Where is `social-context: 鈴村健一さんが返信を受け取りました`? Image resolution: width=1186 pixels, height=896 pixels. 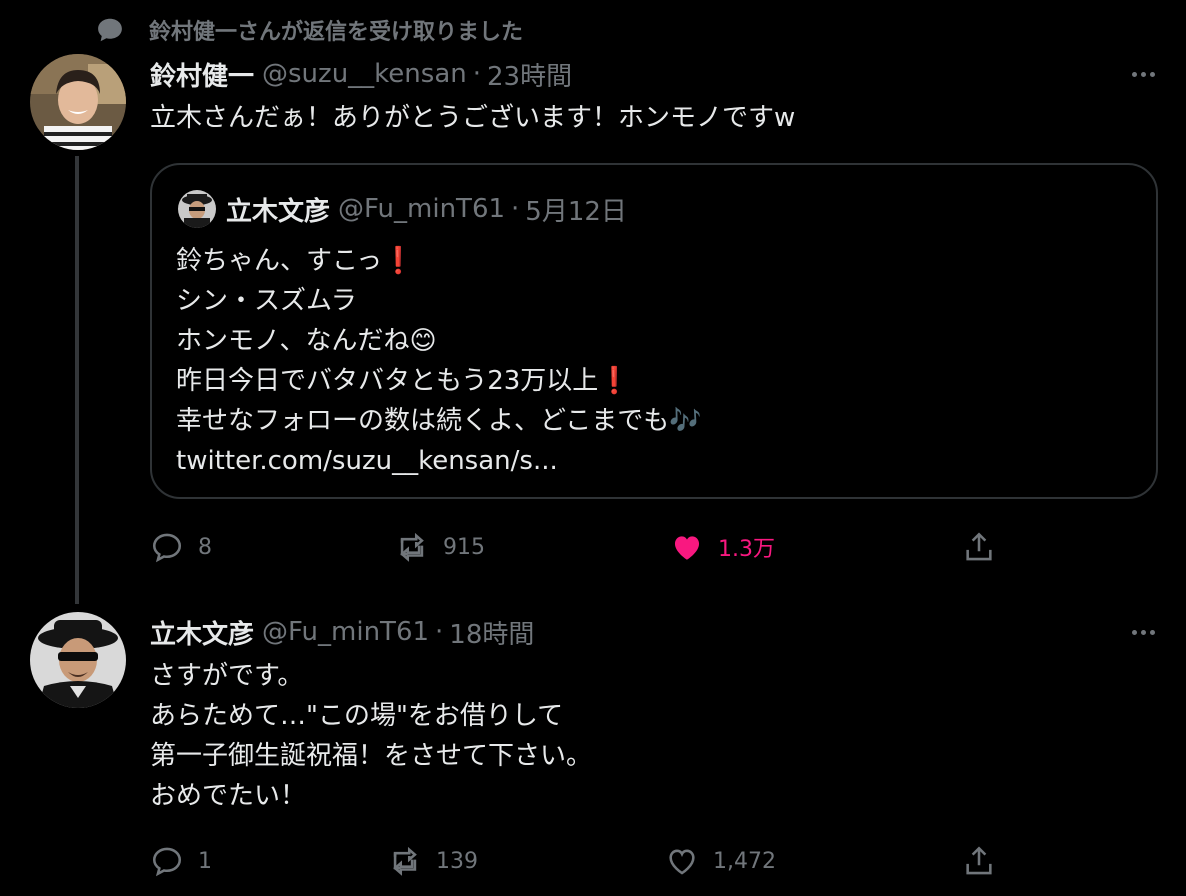 social-context: 鈴村健一さんが返信を受け取りました is located at coordinates (309, 30).